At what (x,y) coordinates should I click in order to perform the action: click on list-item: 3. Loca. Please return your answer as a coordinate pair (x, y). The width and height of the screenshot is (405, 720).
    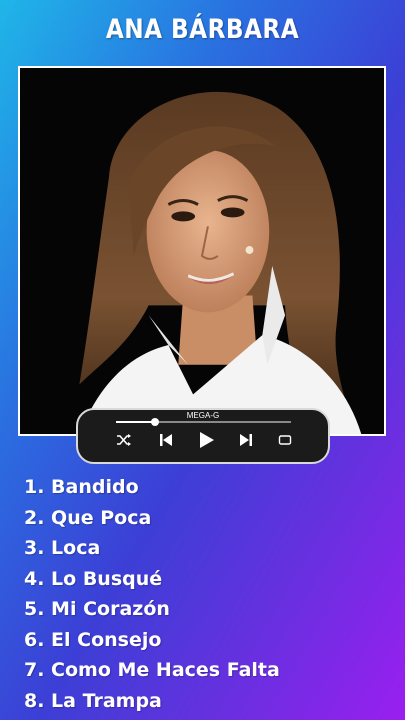
    Looking at the image, I should click on (152, 548).